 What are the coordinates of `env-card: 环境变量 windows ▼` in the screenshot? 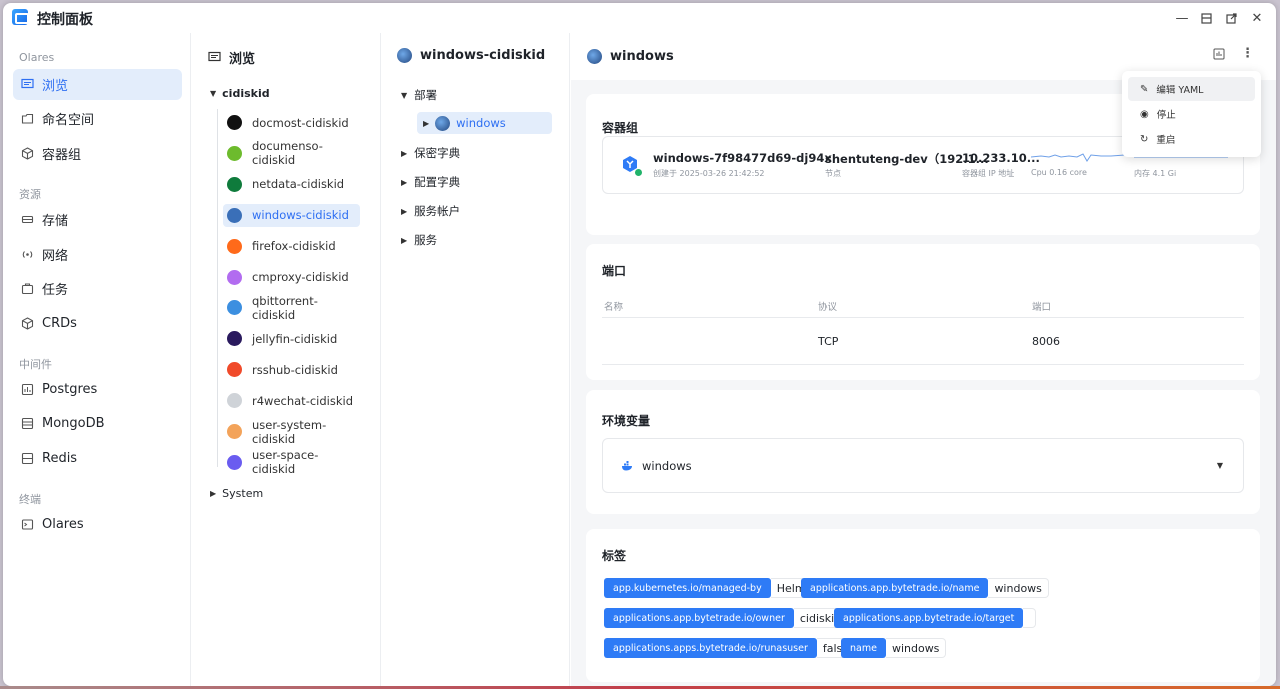 It's located at (923, 452).